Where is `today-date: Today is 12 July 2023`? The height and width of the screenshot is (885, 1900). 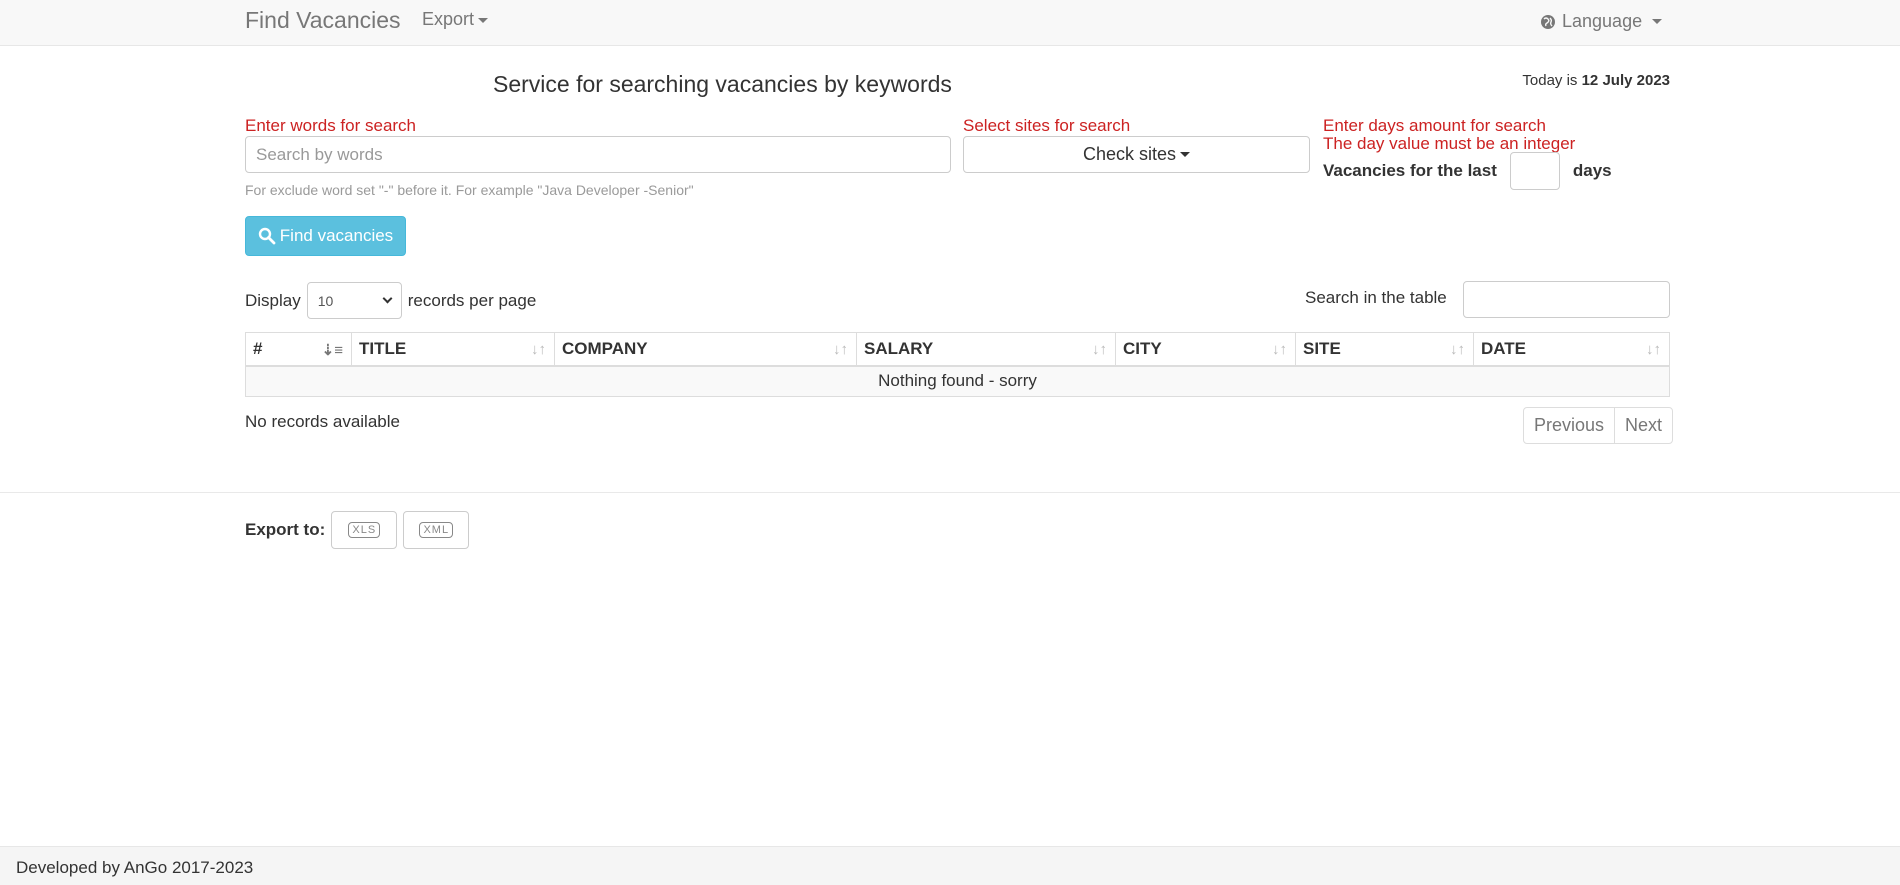
today-date: Today is 12 July 2023 is located at coordinates (1596, 80).